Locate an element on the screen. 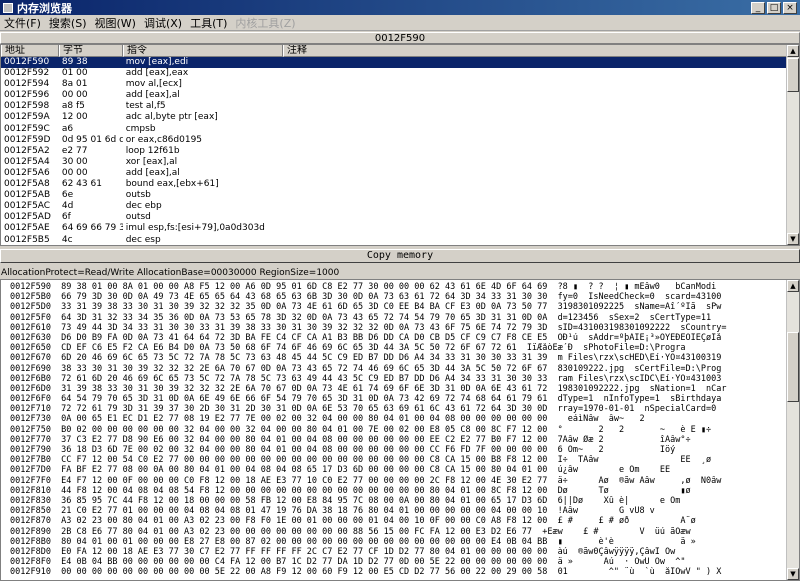 The width and height of the screenshot is (800, 581). title-bar: 内存浏览器 _ □ × is located at coordinates (400, 7).